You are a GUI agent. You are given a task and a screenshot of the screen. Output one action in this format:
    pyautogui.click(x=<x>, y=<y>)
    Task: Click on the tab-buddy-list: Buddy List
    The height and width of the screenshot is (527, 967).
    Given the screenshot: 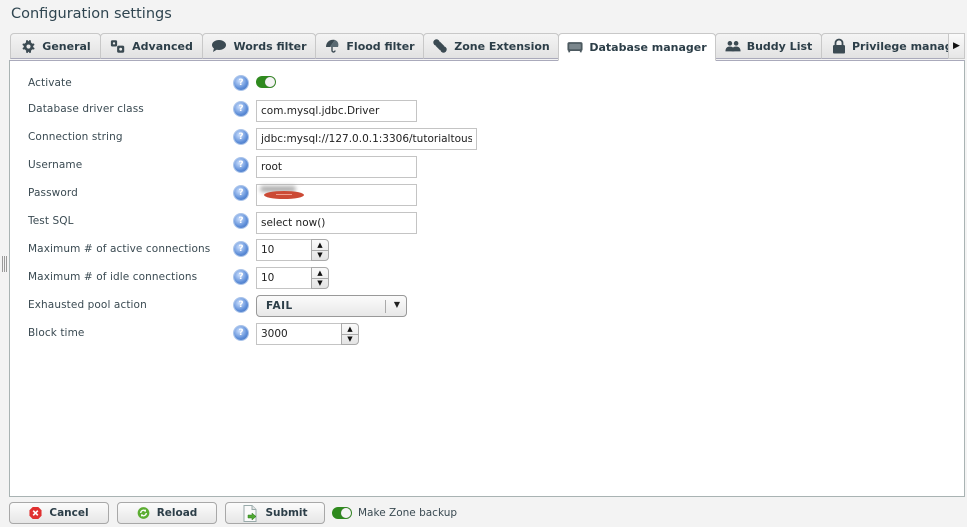 What is the action you would take?
    pyautogui.click(x=768, y=46)
    